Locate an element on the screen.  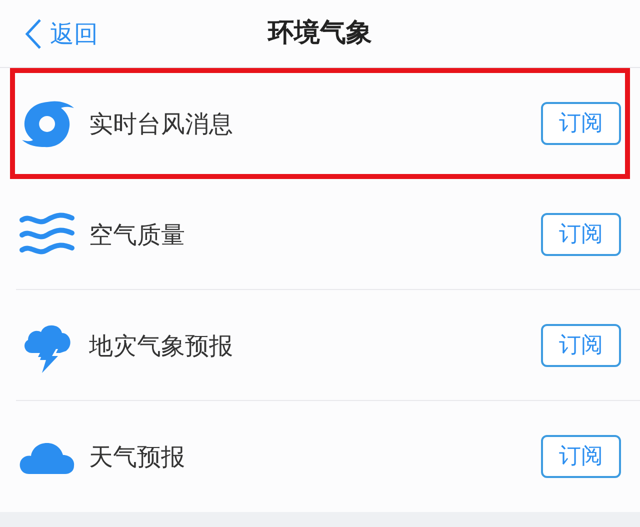
item-label: 地灾气象预报 is located at coordinates (161, 346).